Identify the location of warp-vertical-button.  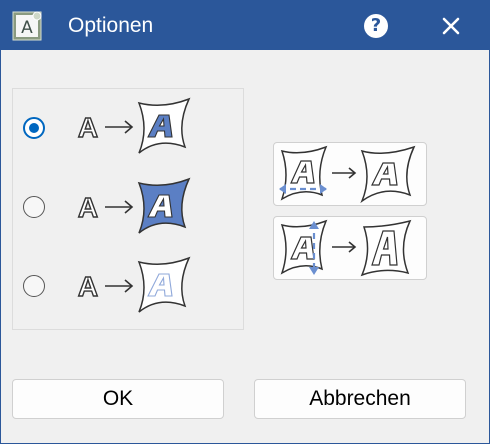
(350, 248).